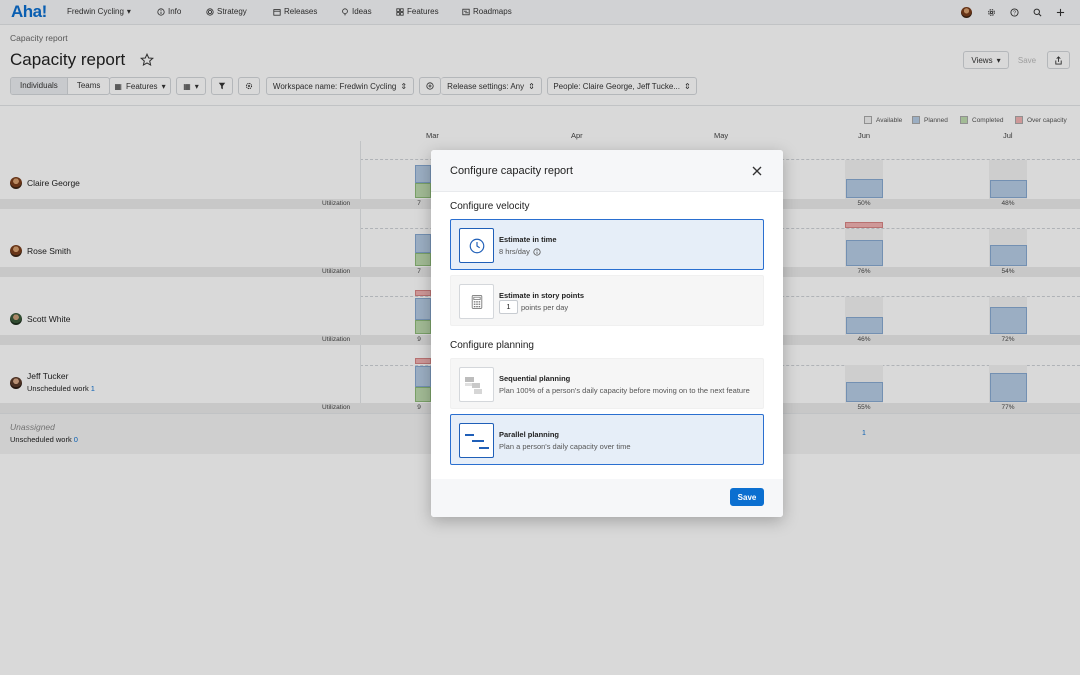 The width and height of the screenshot is (1080, 675). I want to click on hours-per-day: 8 hrs/day, so click(514, 251).